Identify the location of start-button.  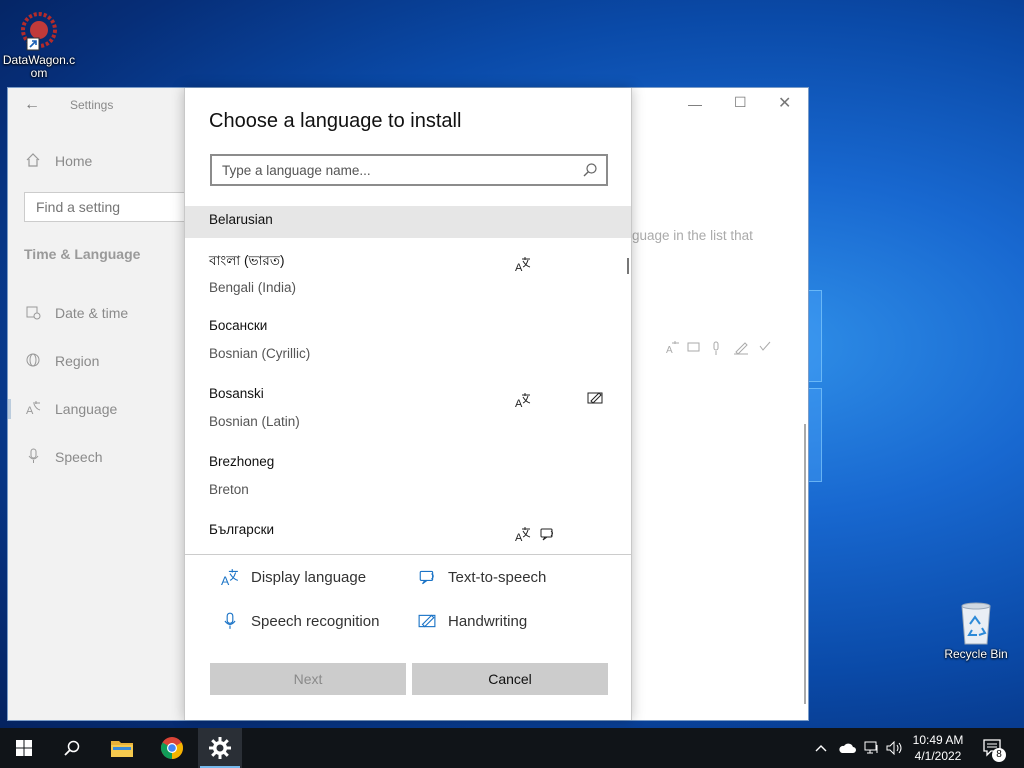
(24, 748).